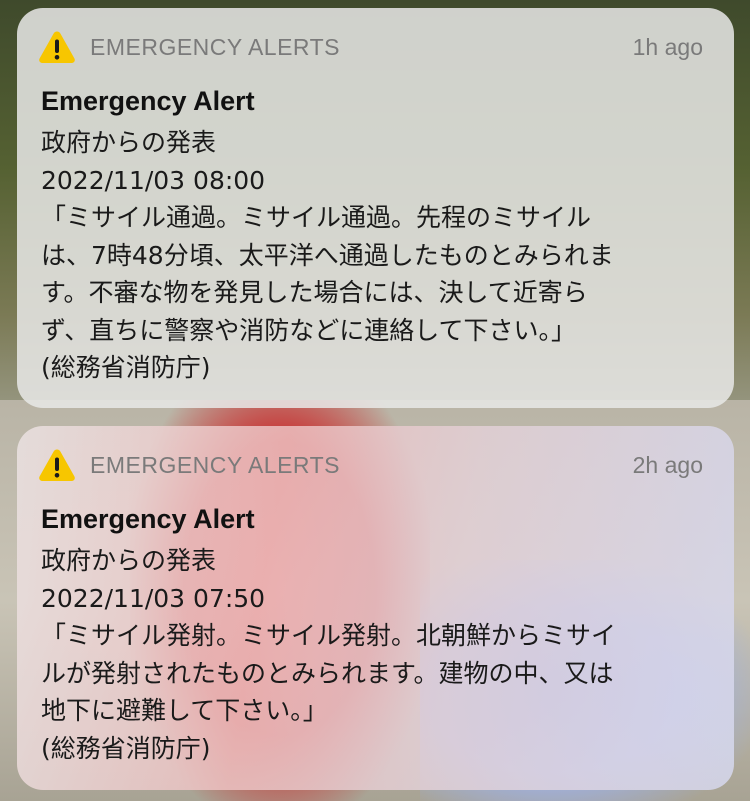 The width and height of the screenshot is (750, 801). What do you see at coordinates (184, 710) in the screenshot?
I see `body-line-message: 地下に避難して下さい。」` at bounding box center [184, 710].